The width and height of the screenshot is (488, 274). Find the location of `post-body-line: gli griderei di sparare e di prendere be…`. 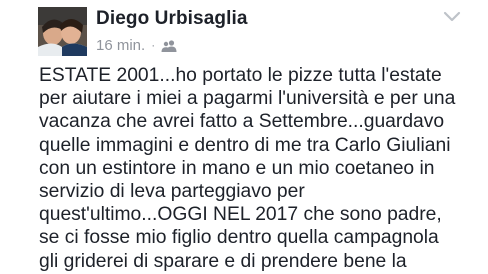

post-body-line: gli griderei di sparare e di prendere be… is located at coordinates (223, 261).